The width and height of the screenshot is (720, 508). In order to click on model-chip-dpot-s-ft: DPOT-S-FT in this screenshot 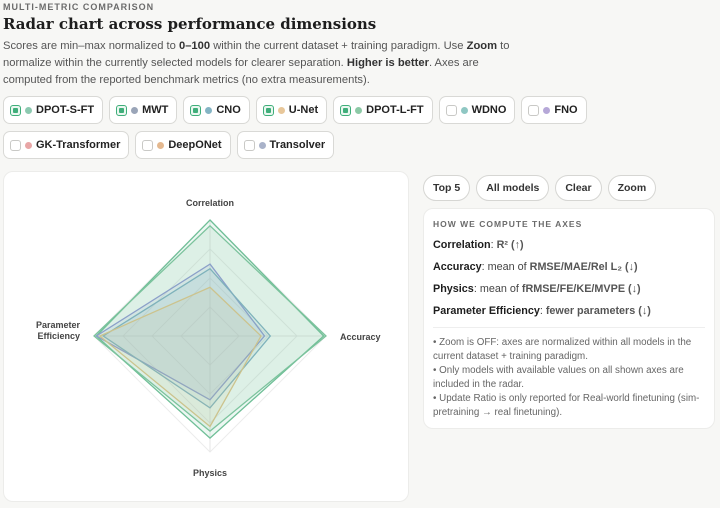, I will do `click(53, 110)`.